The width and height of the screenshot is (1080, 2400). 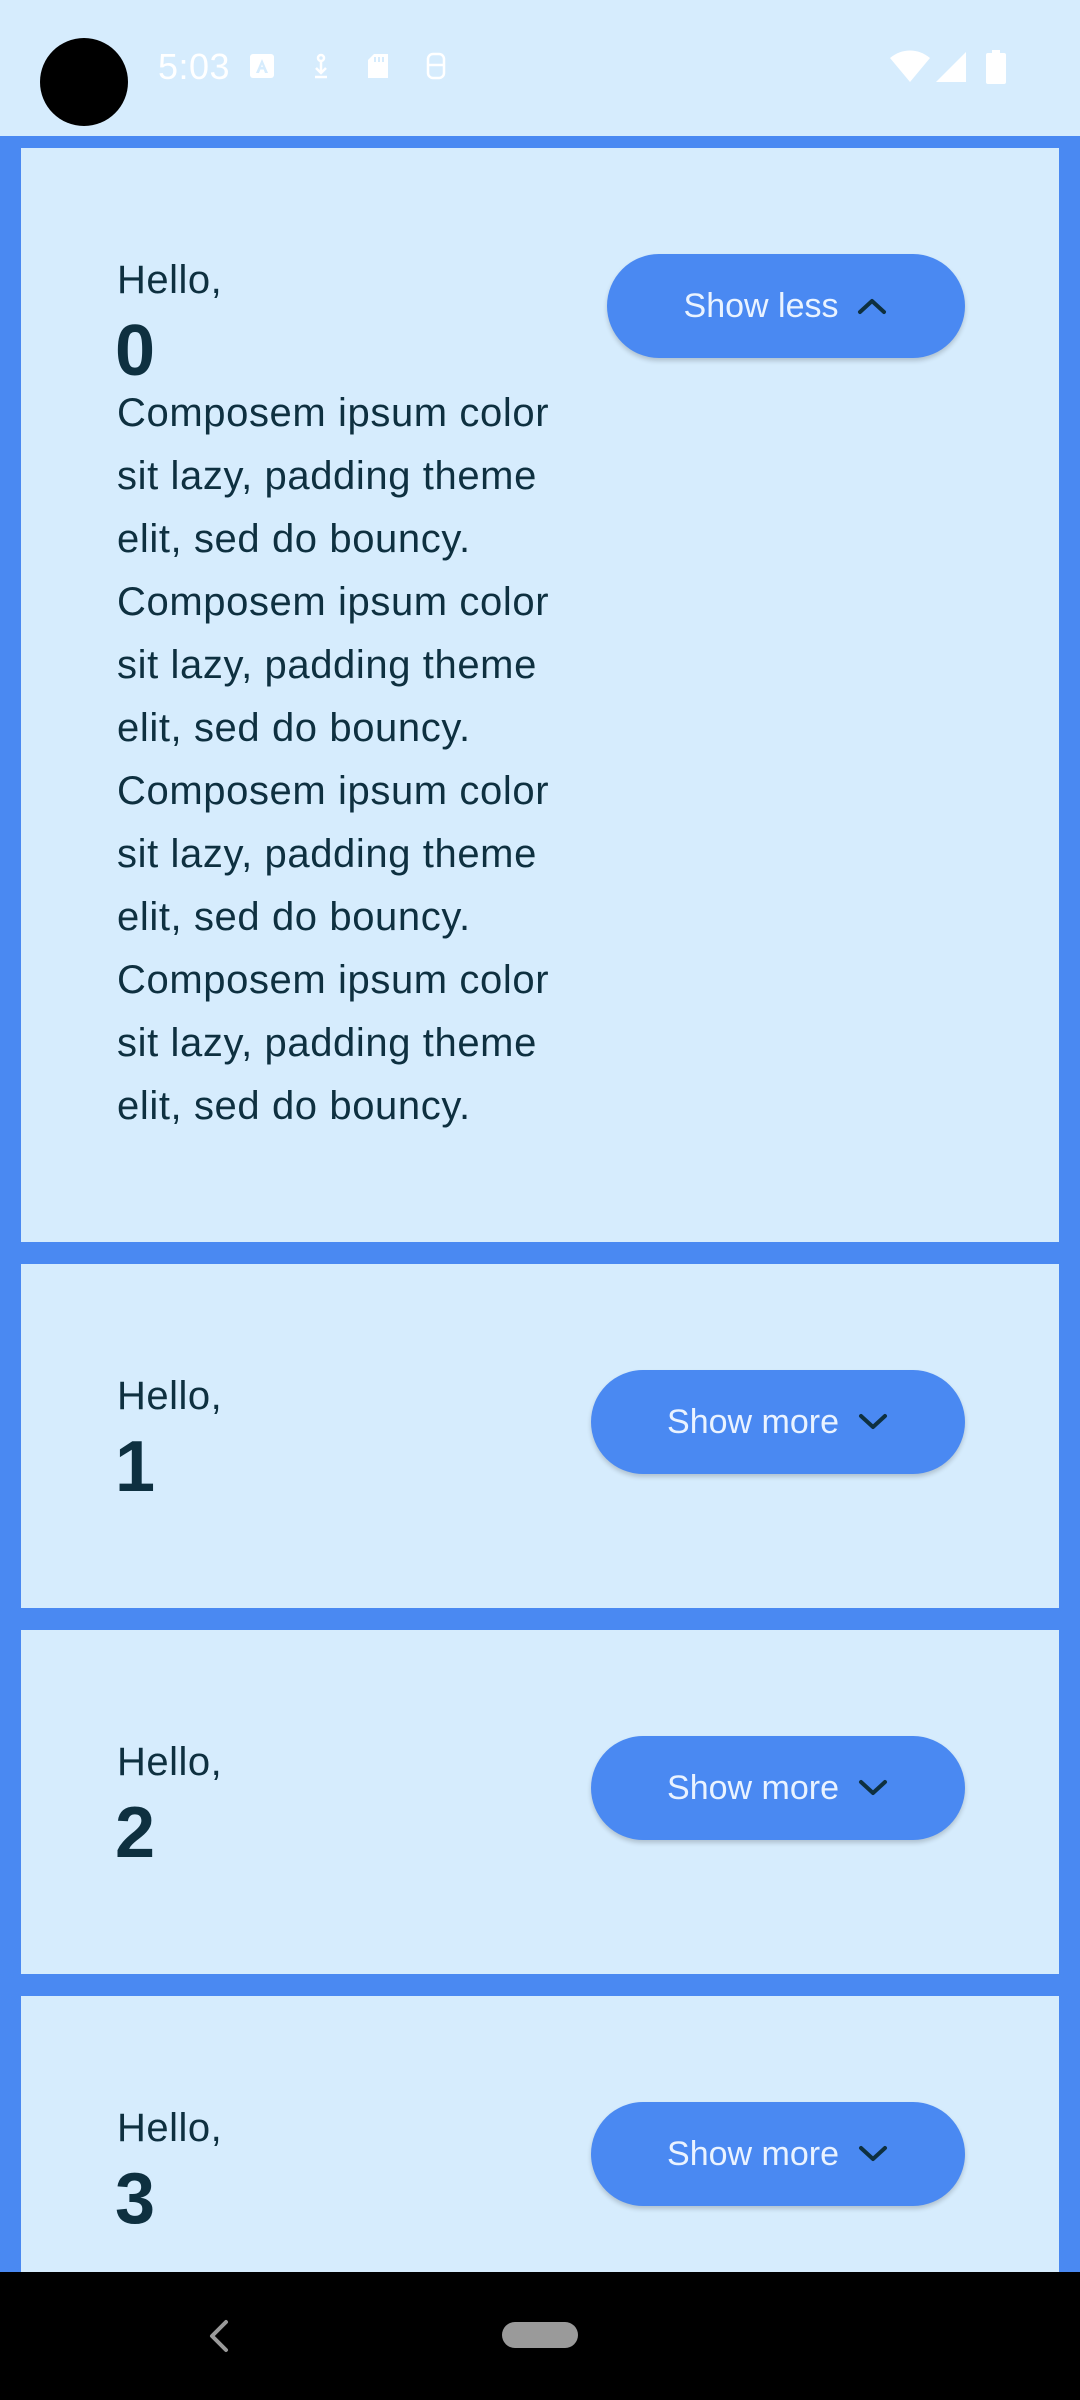 I want to click on card-3: Hello, 3 Show more, so click(x=540, y=2134).